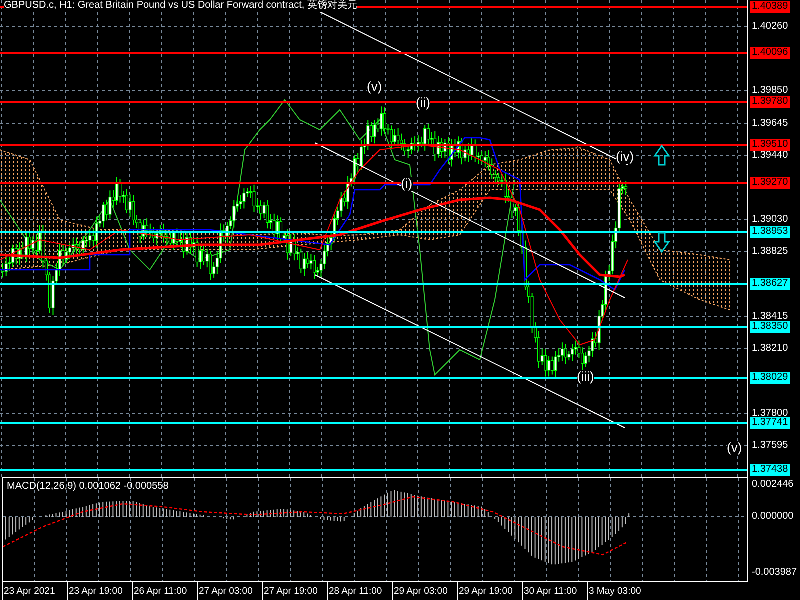 The width and height of the screenshot is (800, 600). I want to click on price-axis-label: 1.39645, so click(770, 123).